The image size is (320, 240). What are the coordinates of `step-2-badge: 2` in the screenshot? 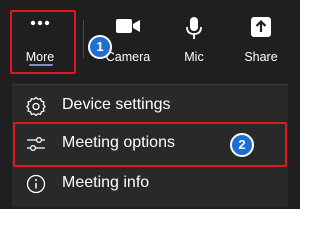 It's located at (242, 145).